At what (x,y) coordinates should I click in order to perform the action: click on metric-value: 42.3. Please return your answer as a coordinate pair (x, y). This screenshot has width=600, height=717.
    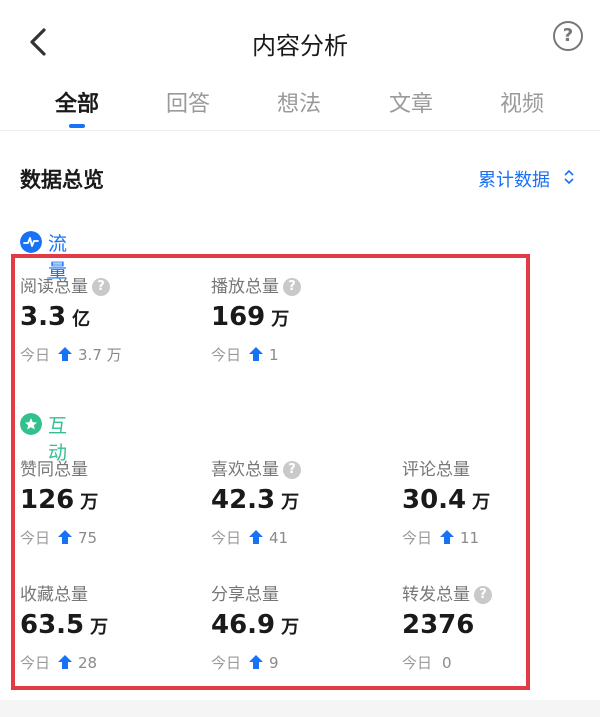
    Looking at the image, I should click on (243, 500).